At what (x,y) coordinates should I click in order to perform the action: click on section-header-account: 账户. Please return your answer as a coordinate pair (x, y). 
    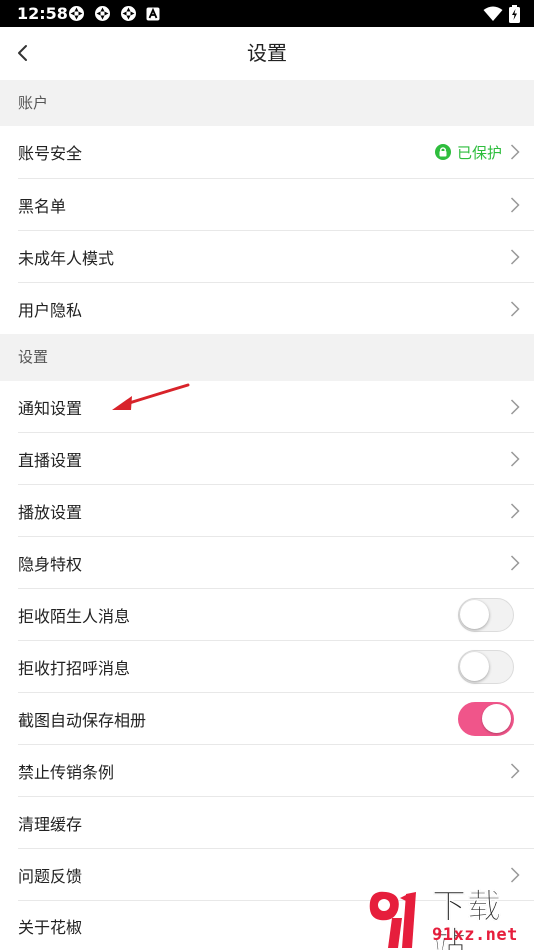
    Looking at the image, I should click on (267, 103).